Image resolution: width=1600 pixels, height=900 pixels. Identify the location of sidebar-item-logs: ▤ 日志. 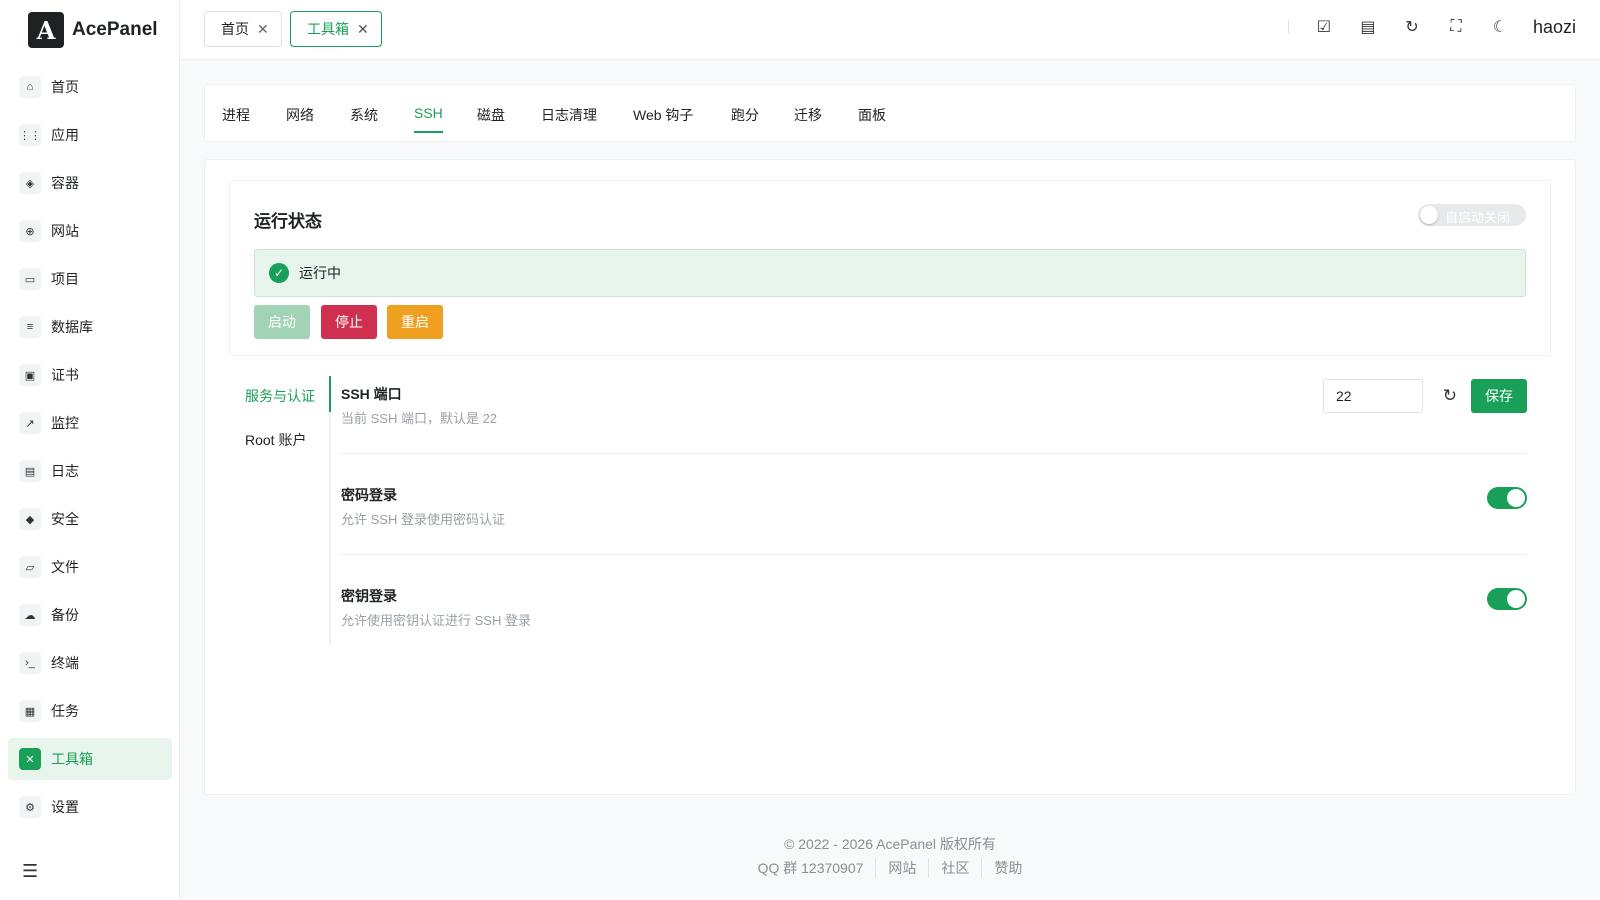
(90, 471).